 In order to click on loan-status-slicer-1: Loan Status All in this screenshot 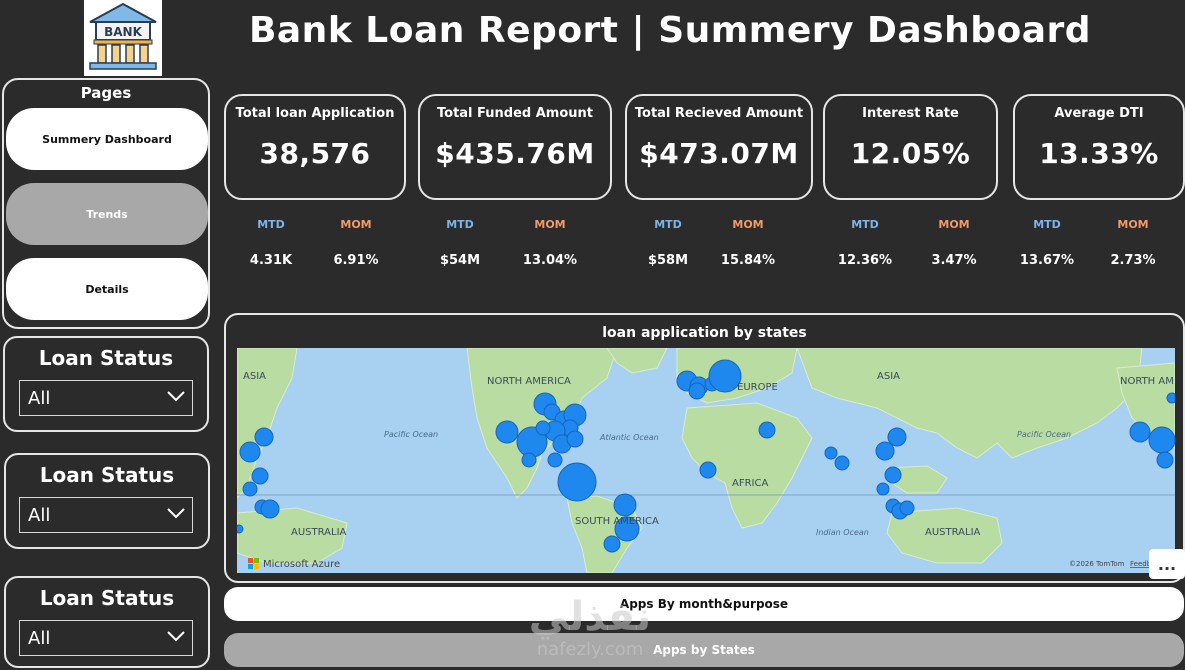, I will do `click(106, 384)`.